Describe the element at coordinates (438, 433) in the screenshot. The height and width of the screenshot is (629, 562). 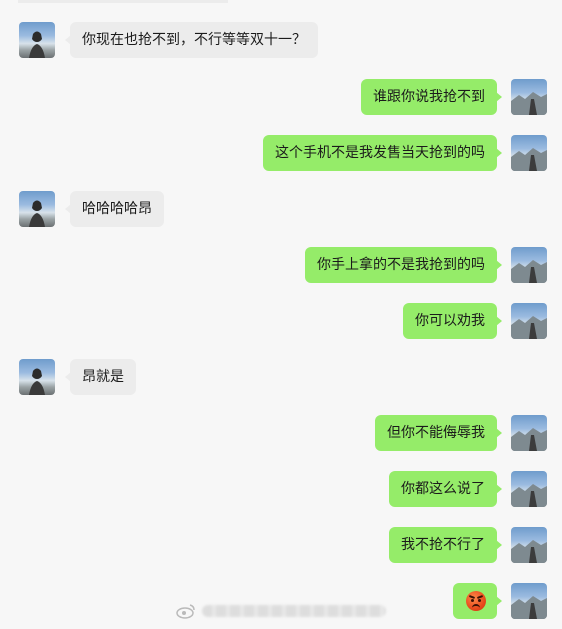
I see `message-bubble-right: 但你不能侮辱我` at that location.